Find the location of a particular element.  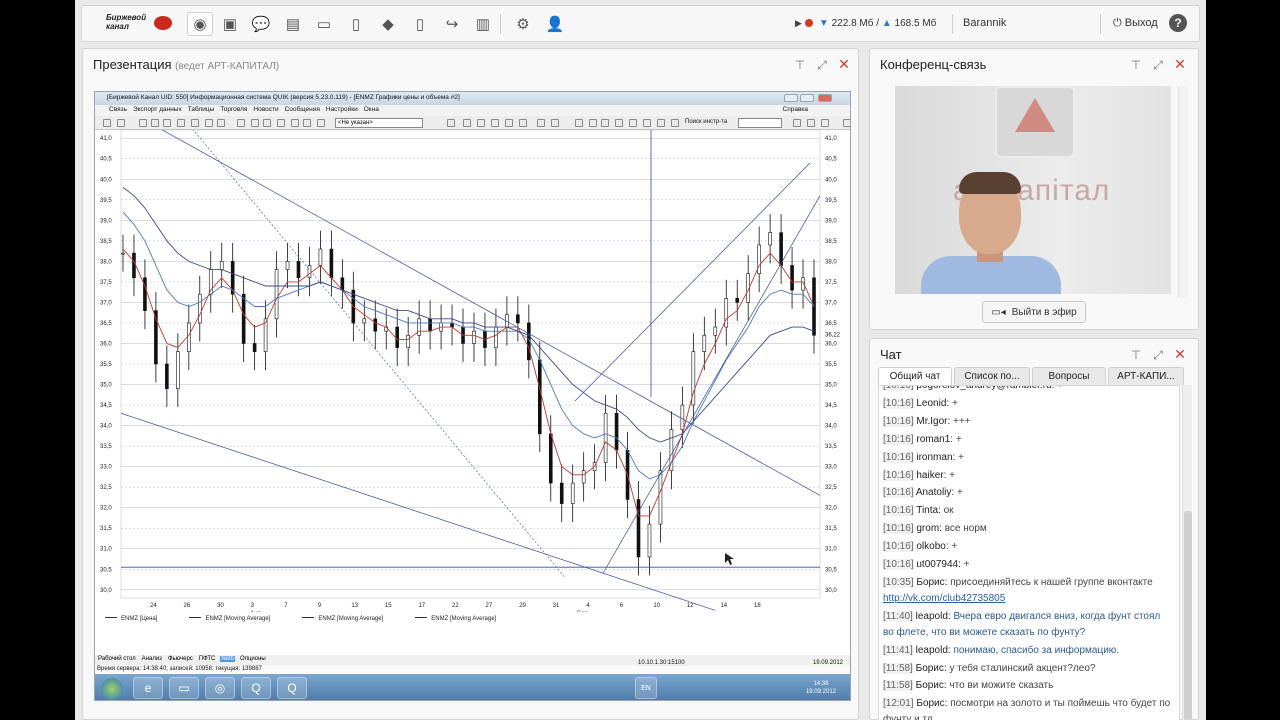

ie-icon: e is located at coordinates (148, 688).